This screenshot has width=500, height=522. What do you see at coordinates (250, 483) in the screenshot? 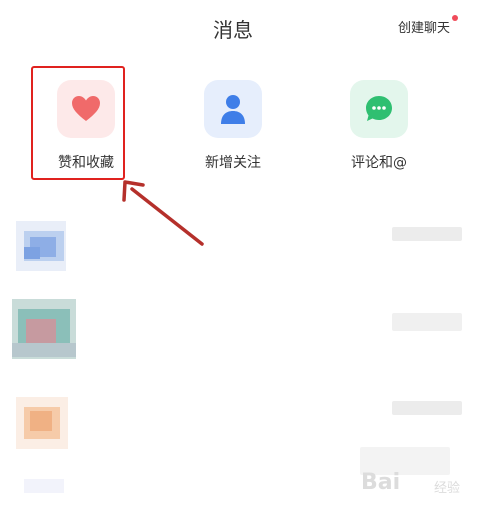
I see `list-item` at bounding box center [250, 483].